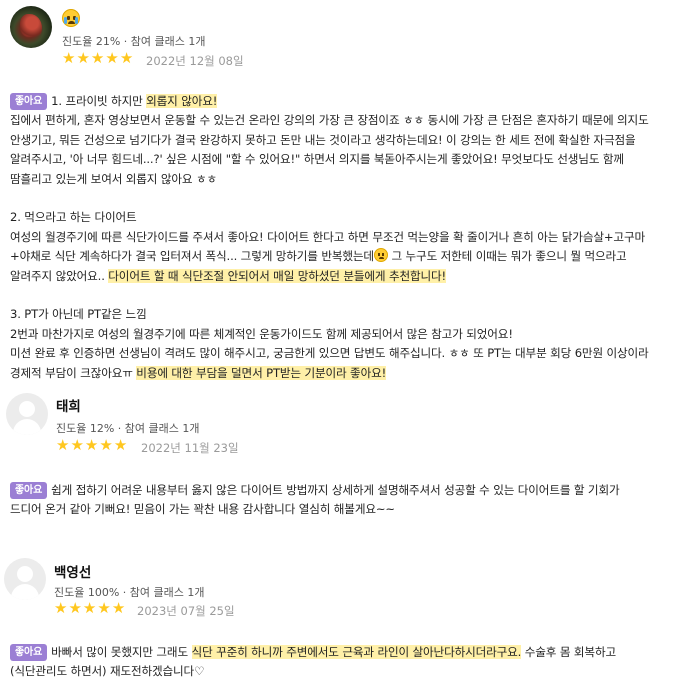 This screenshot has width=700, height=700. I want to click on review-line: 좋아요 1. 프라이빗 하지만 외롭지 않아요!, so click(351, 101).